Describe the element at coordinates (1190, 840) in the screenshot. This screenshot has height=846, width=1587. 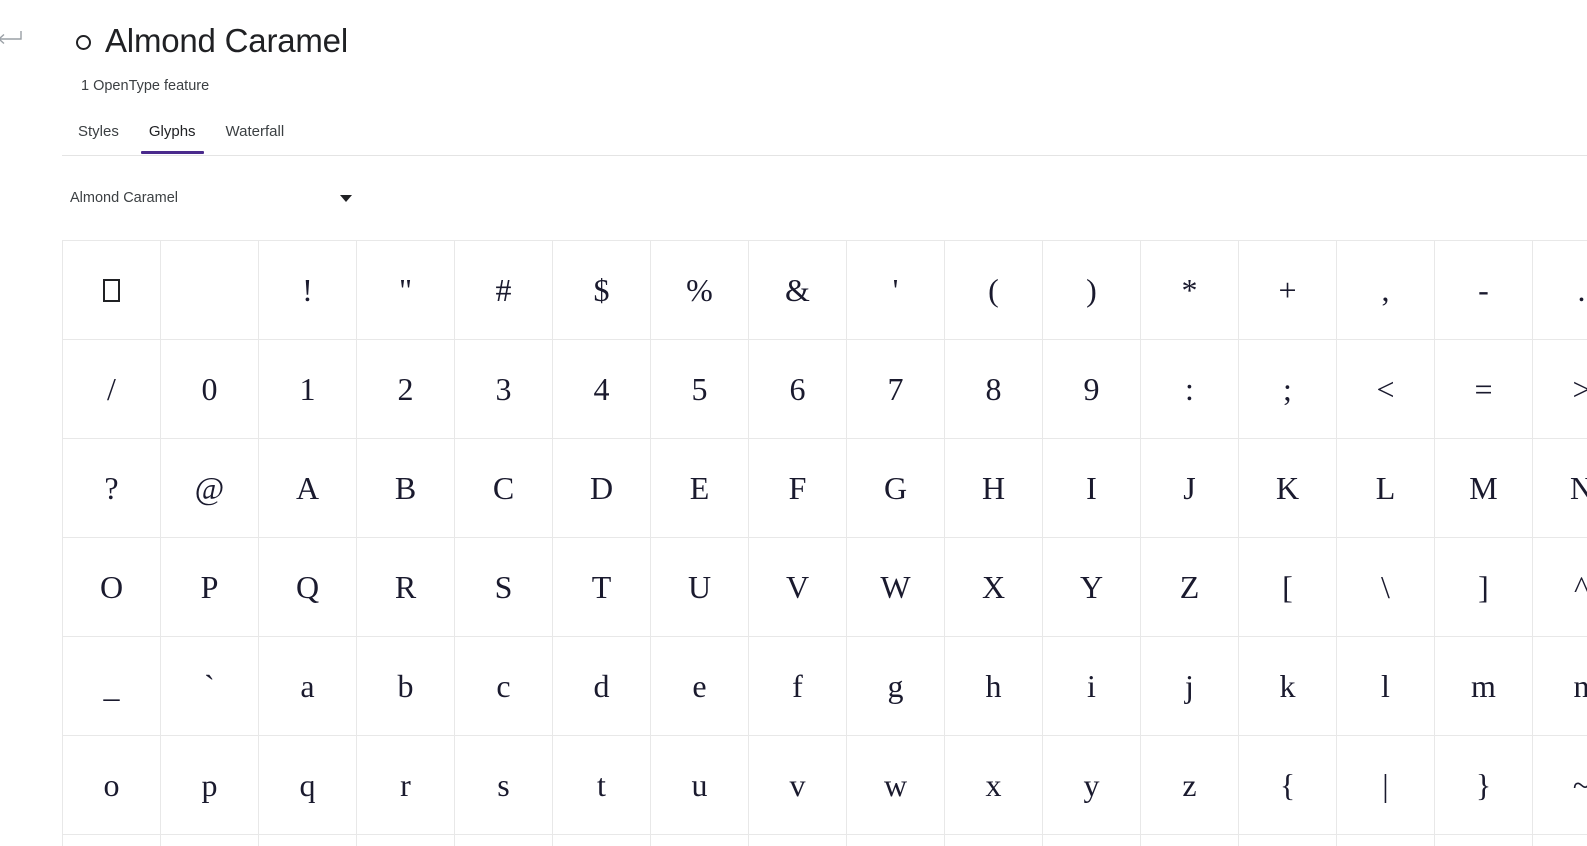
I see `glyph-cell: «` at that location.